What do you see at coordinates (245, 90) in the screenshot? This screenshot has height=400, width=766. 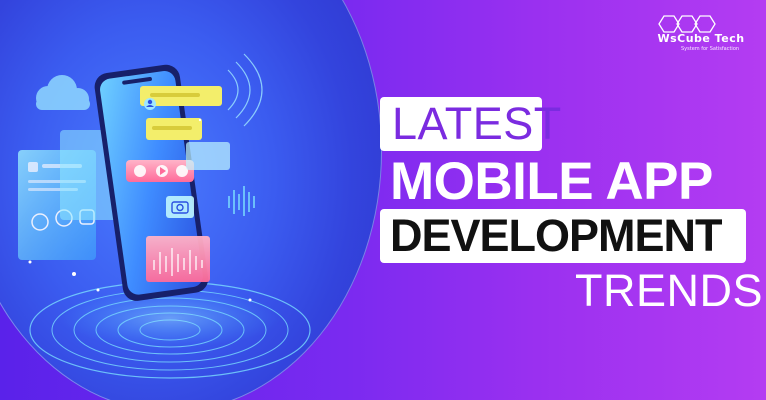 I see `signal-waves` at bounding box center [245, 90].